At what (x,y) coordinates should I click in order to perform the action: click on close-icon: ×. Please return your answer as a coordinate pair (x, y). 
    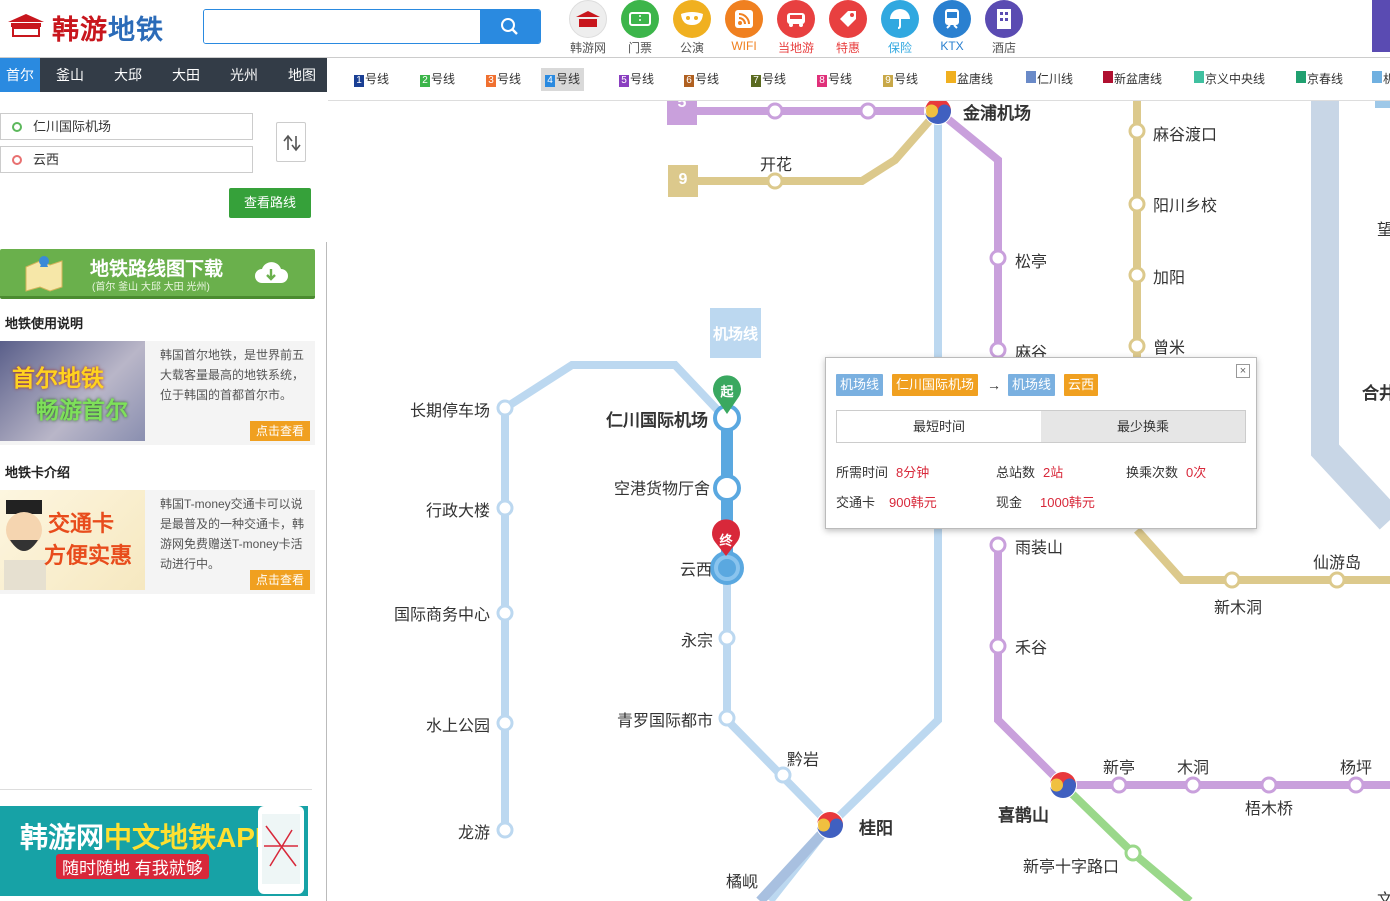
    Looking at the image, I should click on (1243, 371).